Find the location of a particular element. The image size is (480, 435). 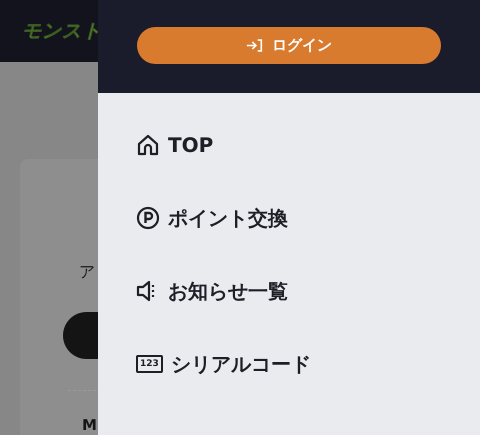

home-icon is located at coordinates (148, 145).